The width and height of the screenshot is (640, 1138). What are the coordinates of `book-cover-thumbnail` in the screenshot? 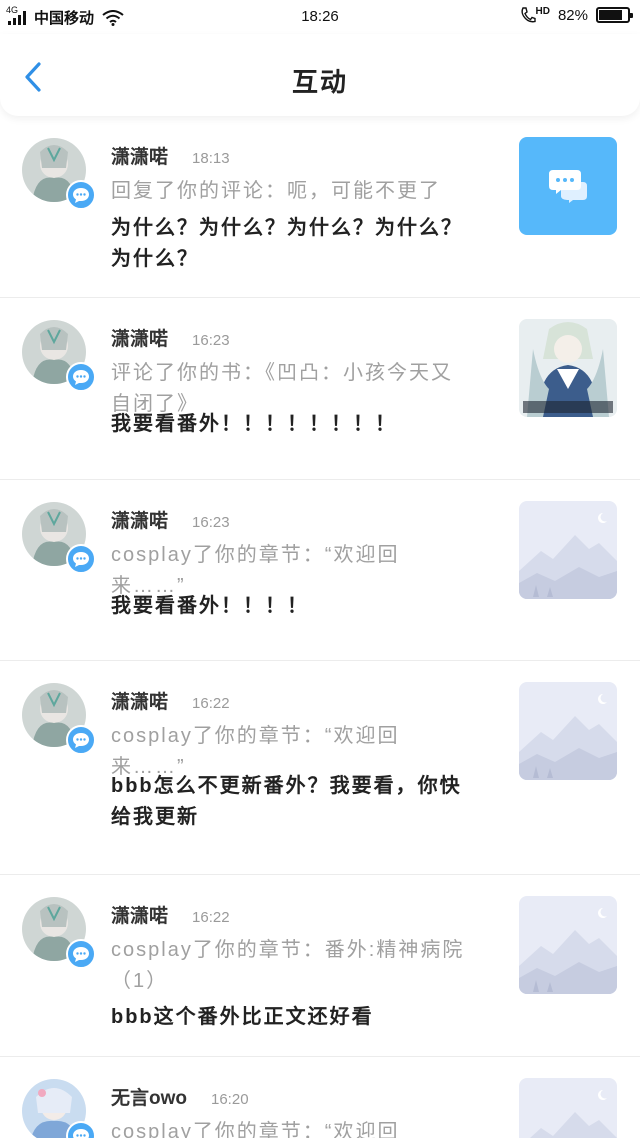 It's located at (568, 368).